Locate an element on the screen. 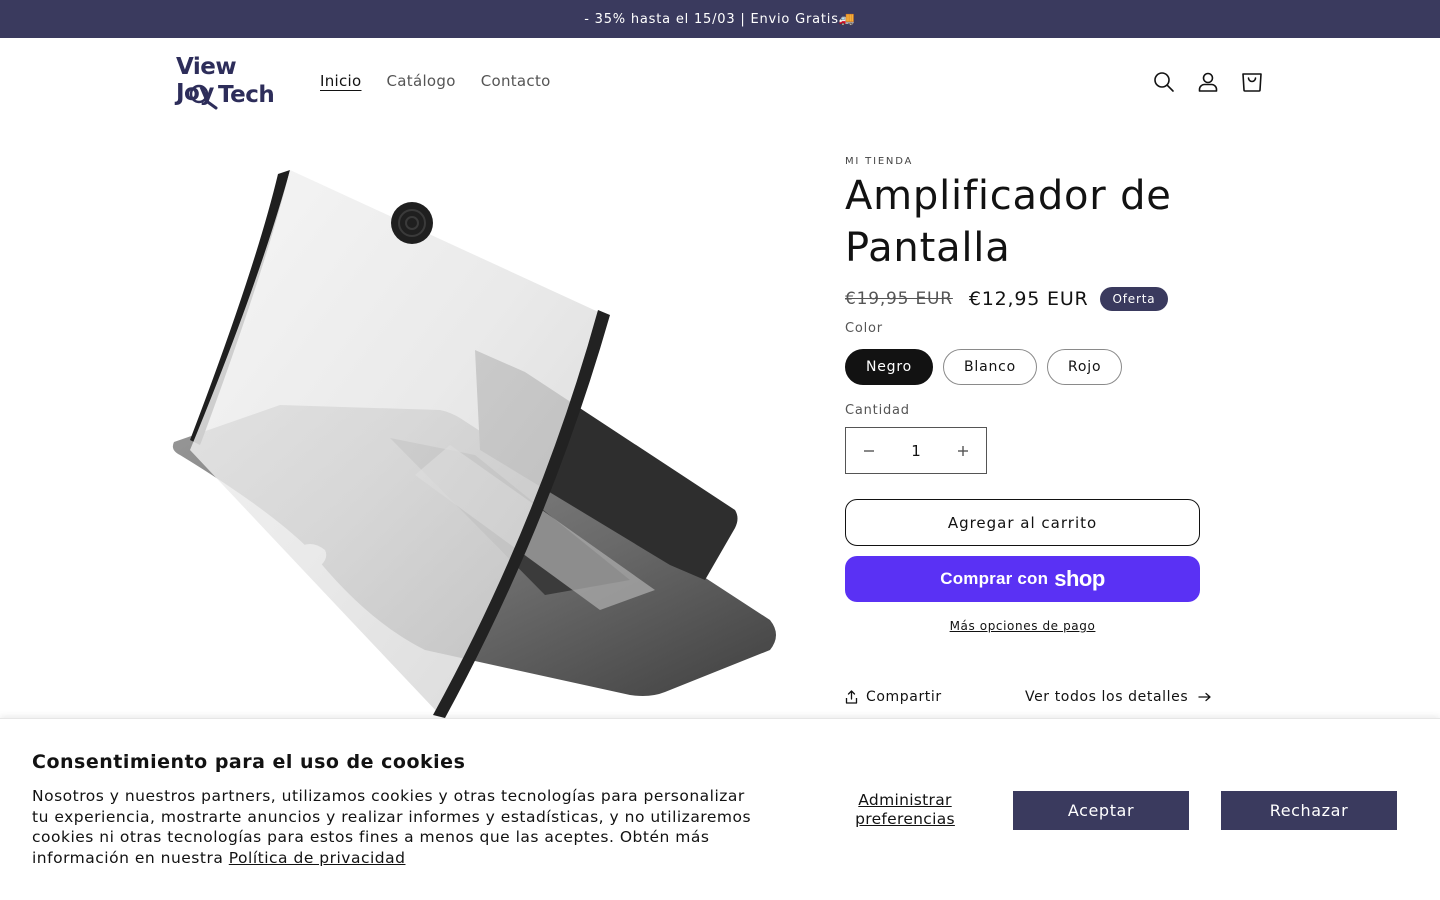  price-sale: €12,95 EUR is located at coordinates (1028, 299).